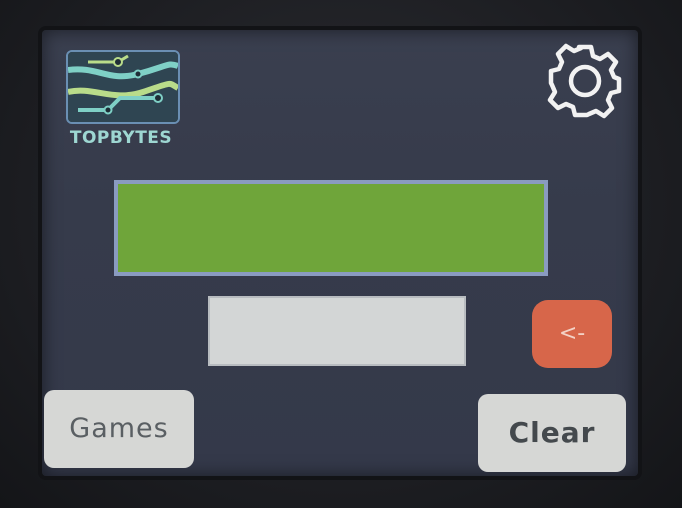 Image resolution: width=682 pixels, height=508 pixels. Describe the element at coordinates (123, 87) in the screenshot. I see `circuit-board-icon` at that location.